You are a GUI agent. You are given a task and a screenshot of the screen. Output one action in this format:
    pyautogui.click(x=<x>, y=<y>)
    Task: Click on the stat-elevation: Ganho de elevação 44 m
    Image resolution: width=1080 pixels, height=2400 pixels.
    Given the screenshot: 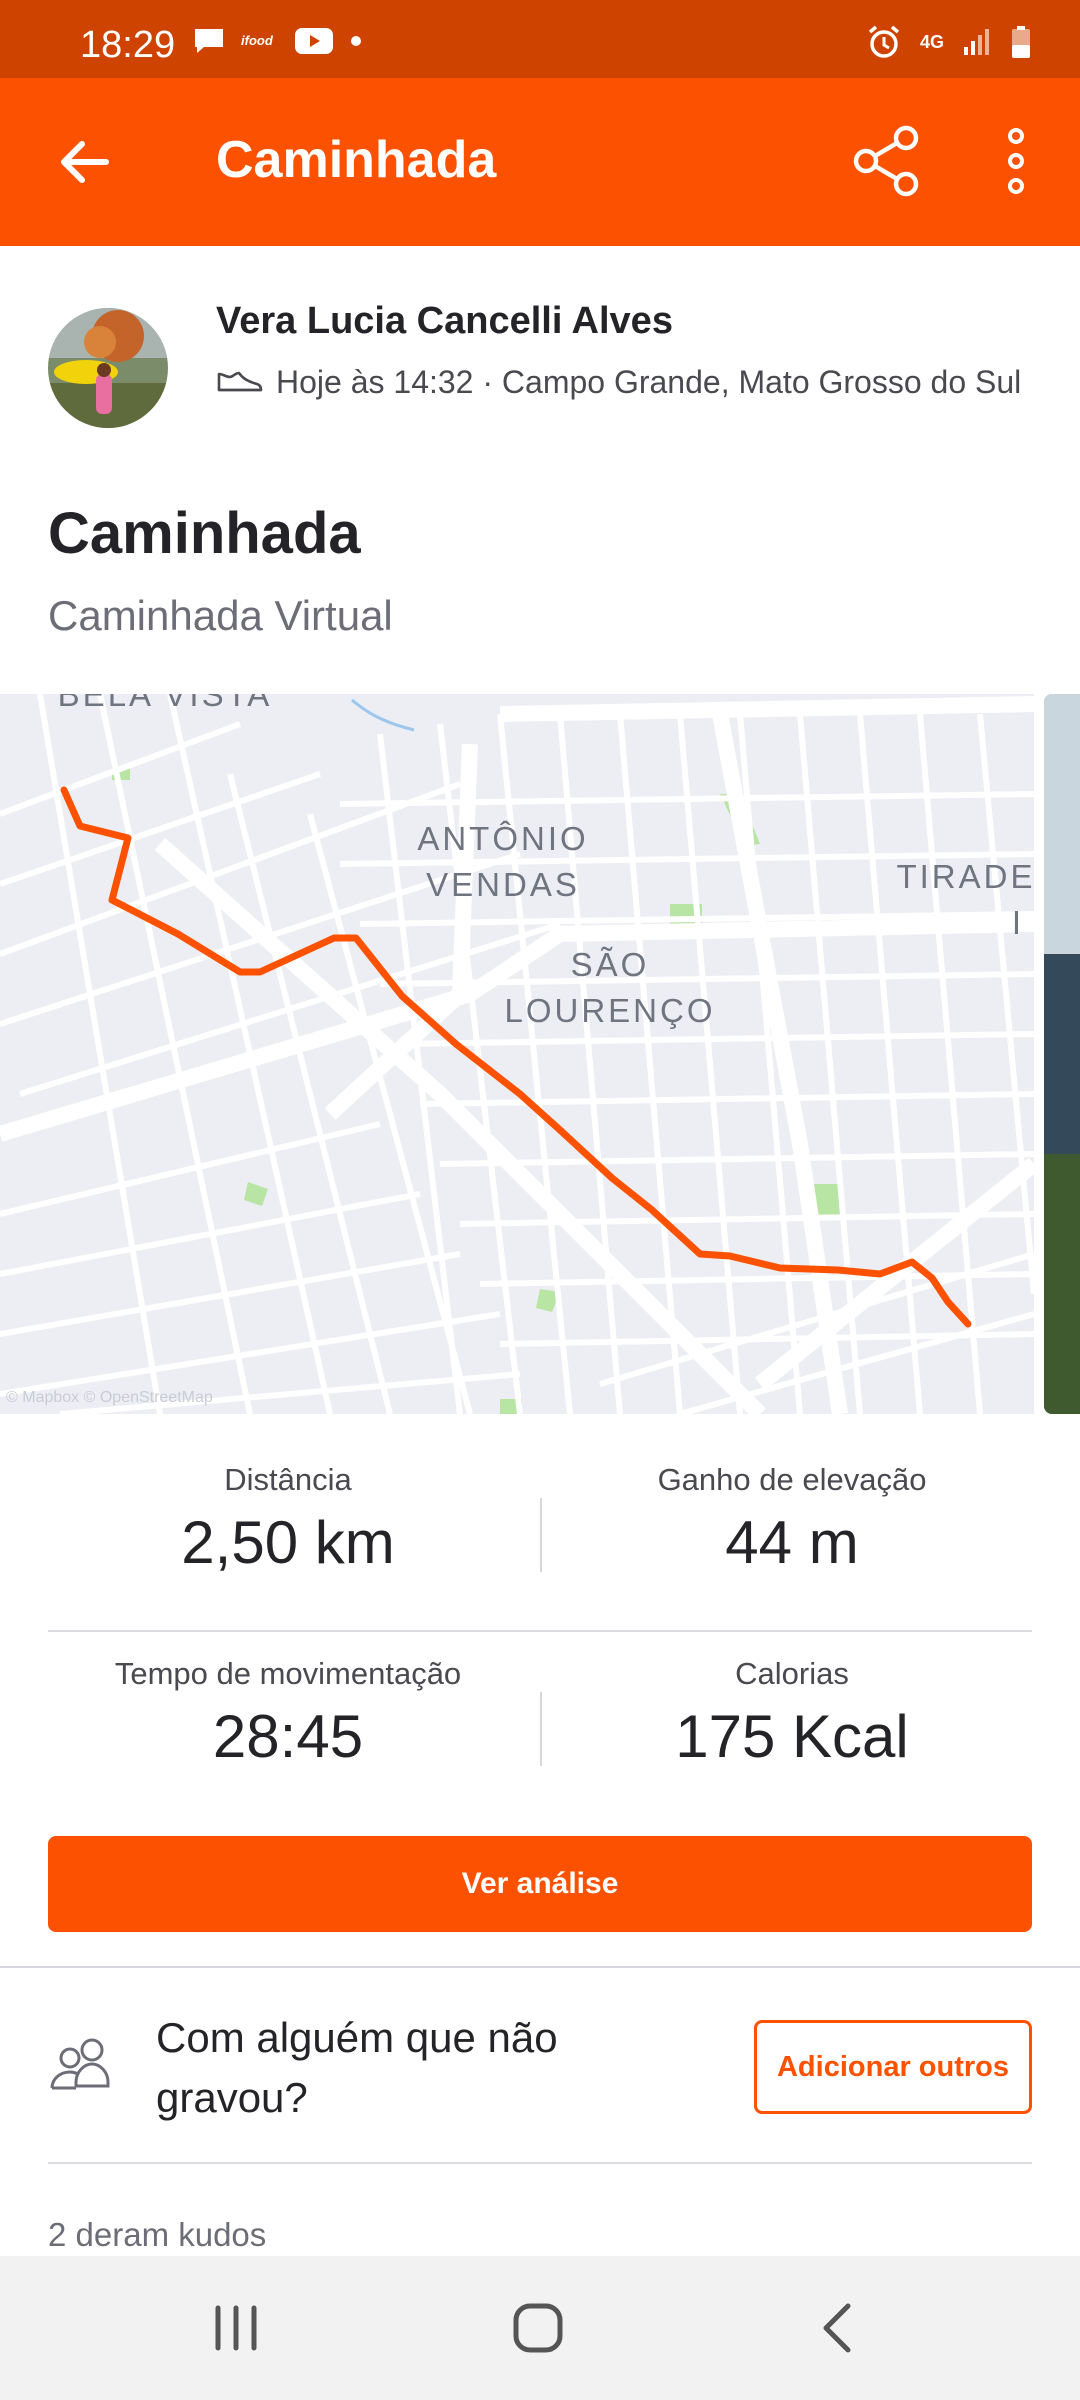 What is the action you would take?
    pyautogui.click(x=792, y=1519)
    